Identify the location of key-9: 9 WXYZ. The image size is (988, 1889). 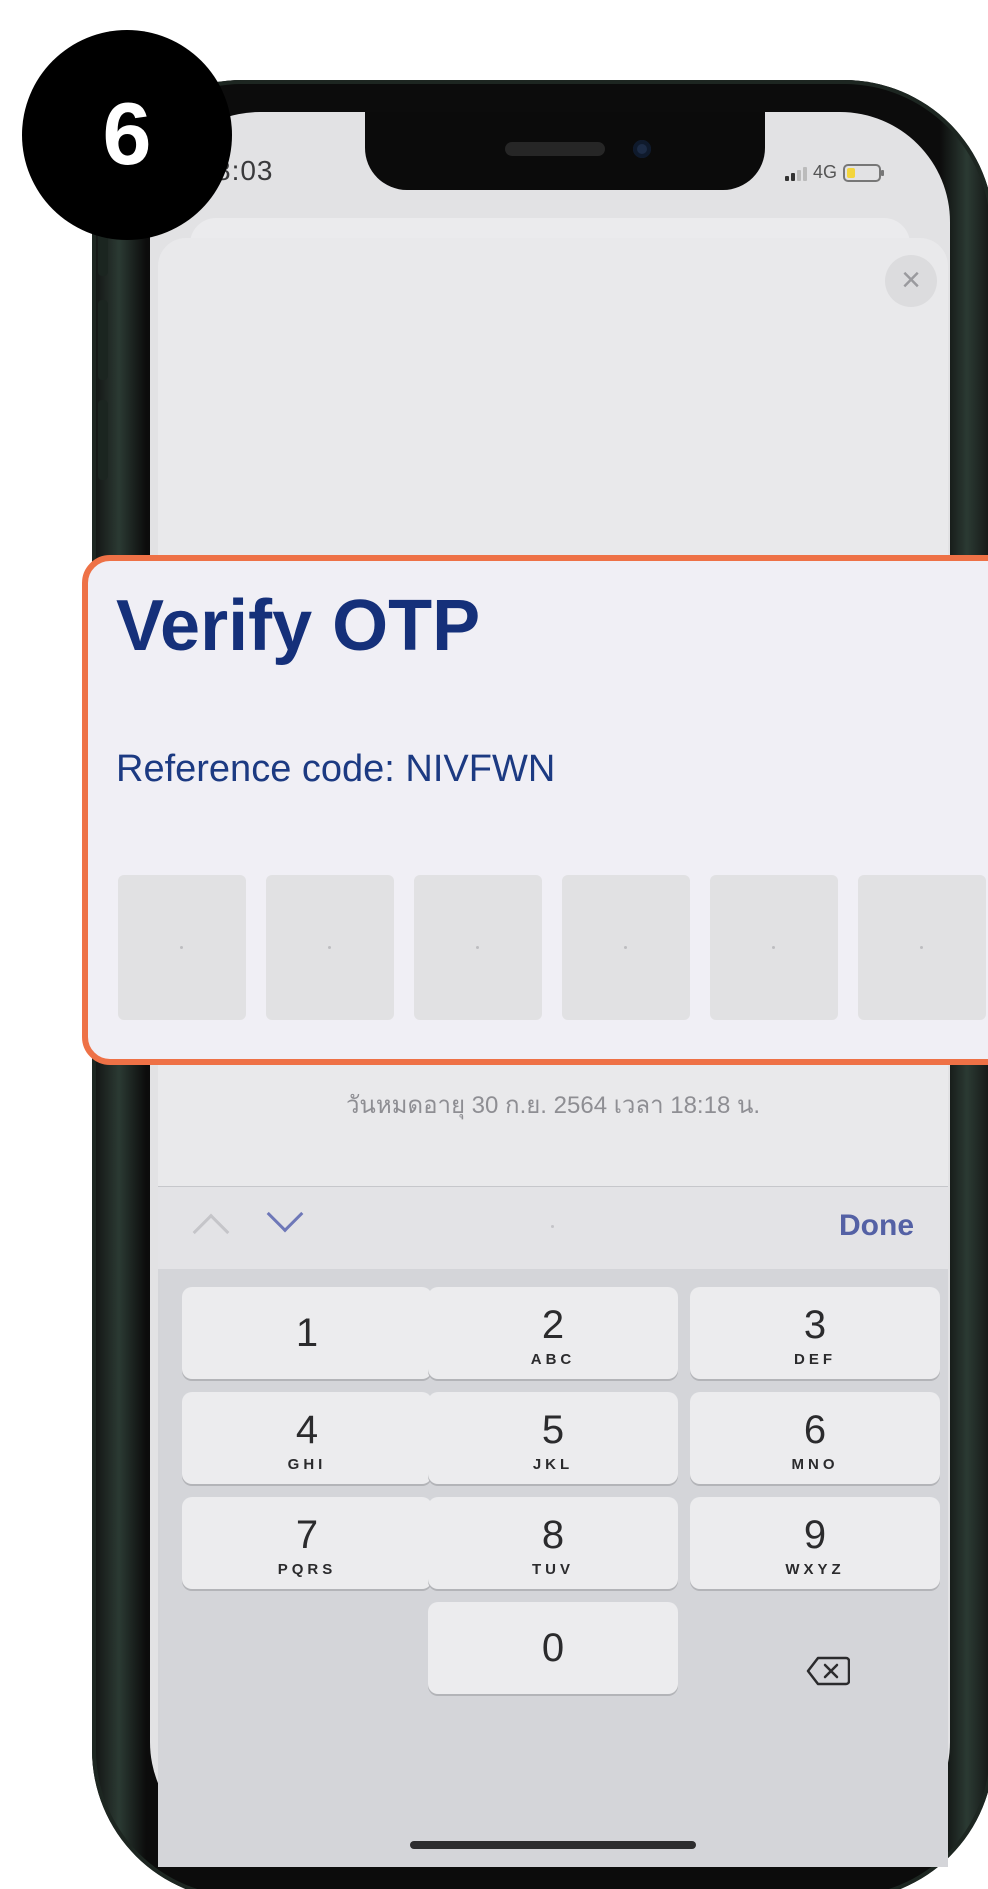
(815, 1543).